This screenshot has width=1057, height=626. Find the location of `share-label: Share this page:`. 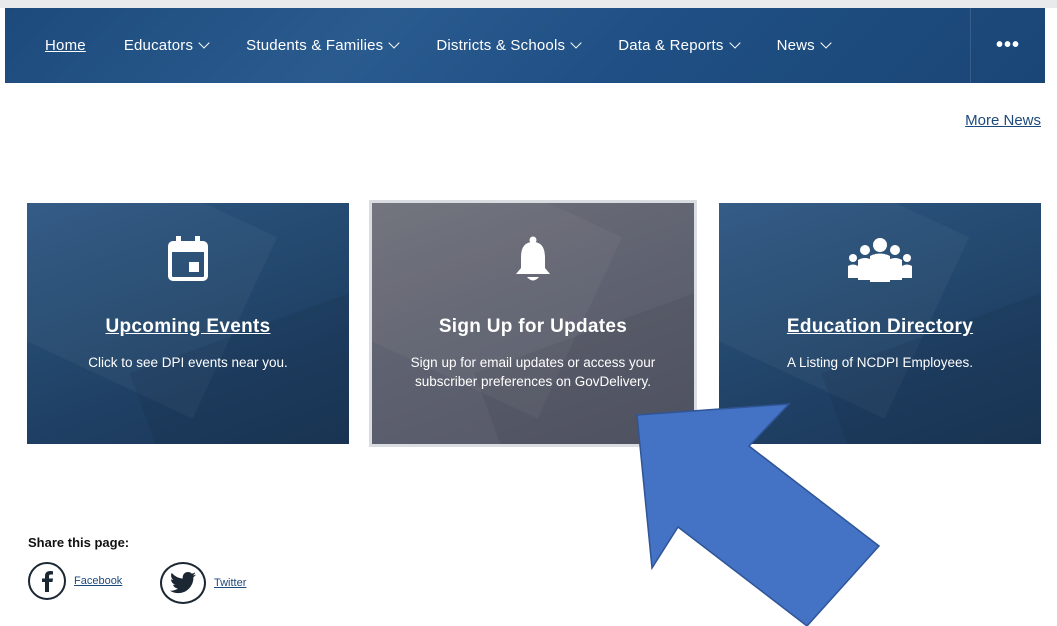

share-label: Share this page: is located at coordinates (79, 542).